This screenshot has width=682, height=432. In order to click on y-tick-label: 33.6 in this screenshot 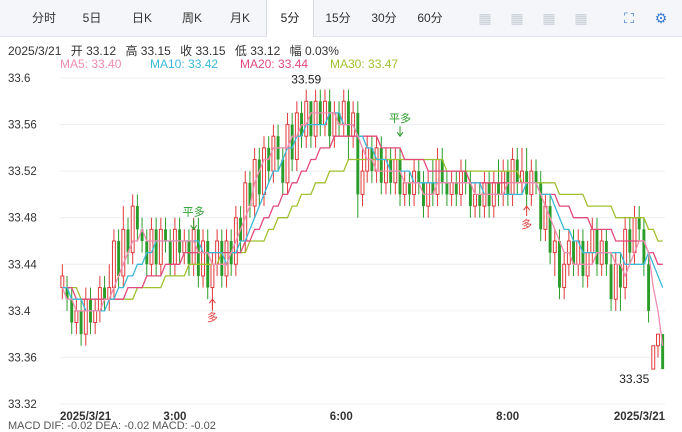, I will do `click(19, 79)`.